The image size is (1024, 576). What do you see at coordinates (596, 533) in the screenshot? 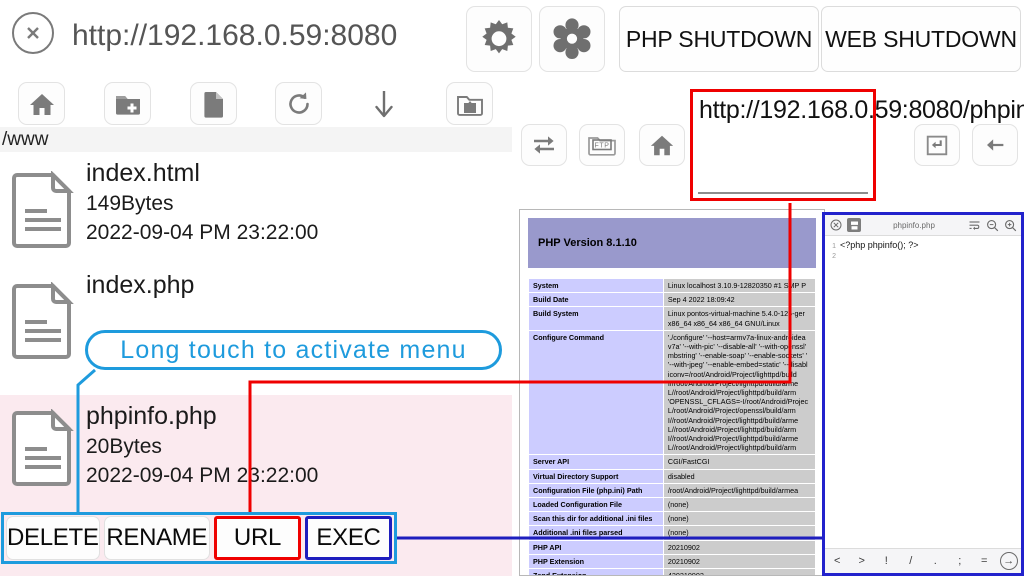
I see `phpinfo-key: Additional .ini files parsed` at bounding box center [596, 533].